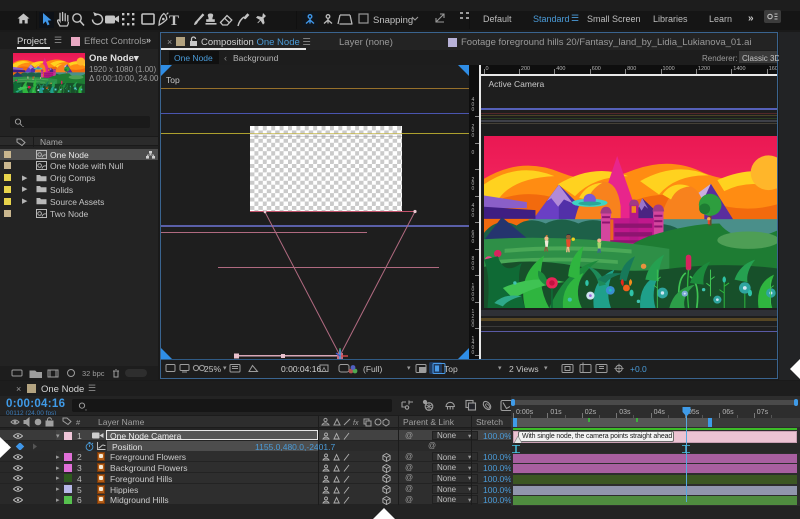 This screenshot has height=519, width=800. I want to click on svg-text: T, so click(174, 21).